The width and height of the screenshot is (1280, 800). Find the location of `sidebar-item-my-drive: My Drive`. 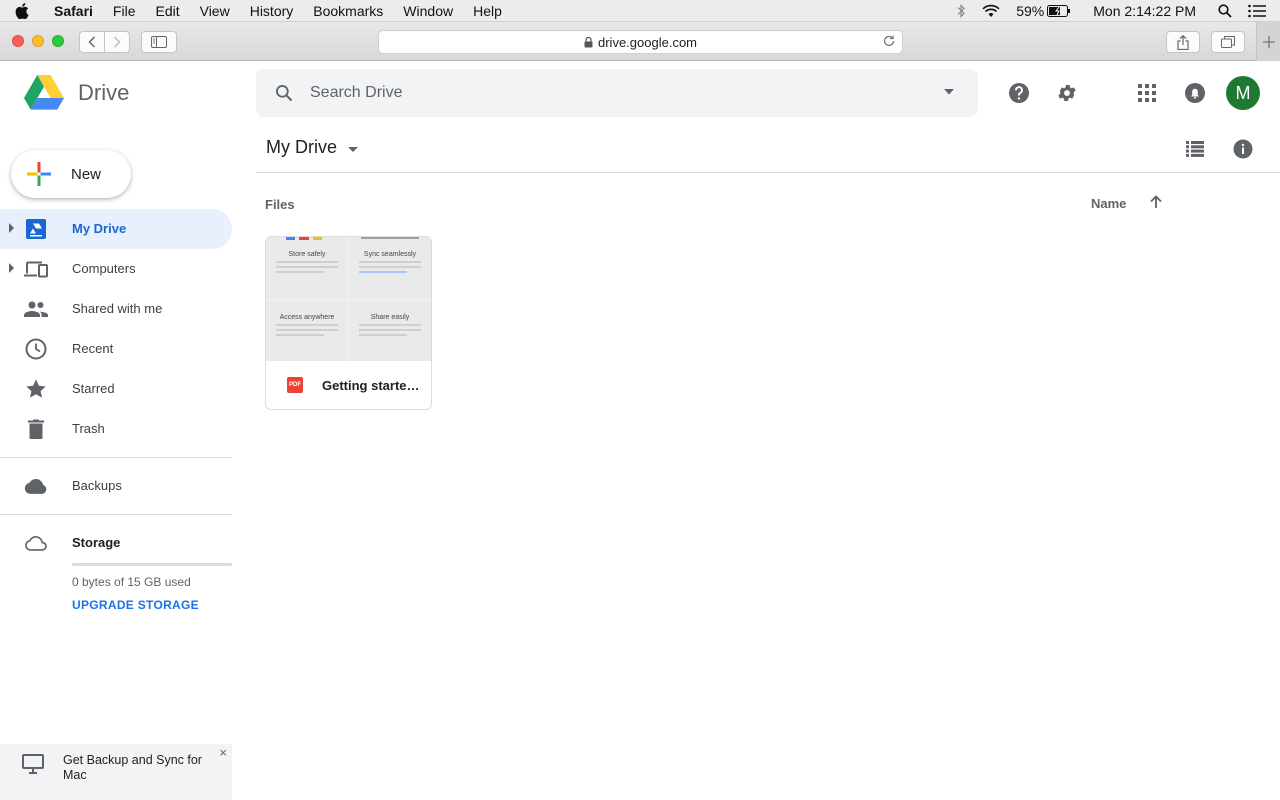

sidebar-item-my-drive: My Drive is located at coordinates (116, 229).